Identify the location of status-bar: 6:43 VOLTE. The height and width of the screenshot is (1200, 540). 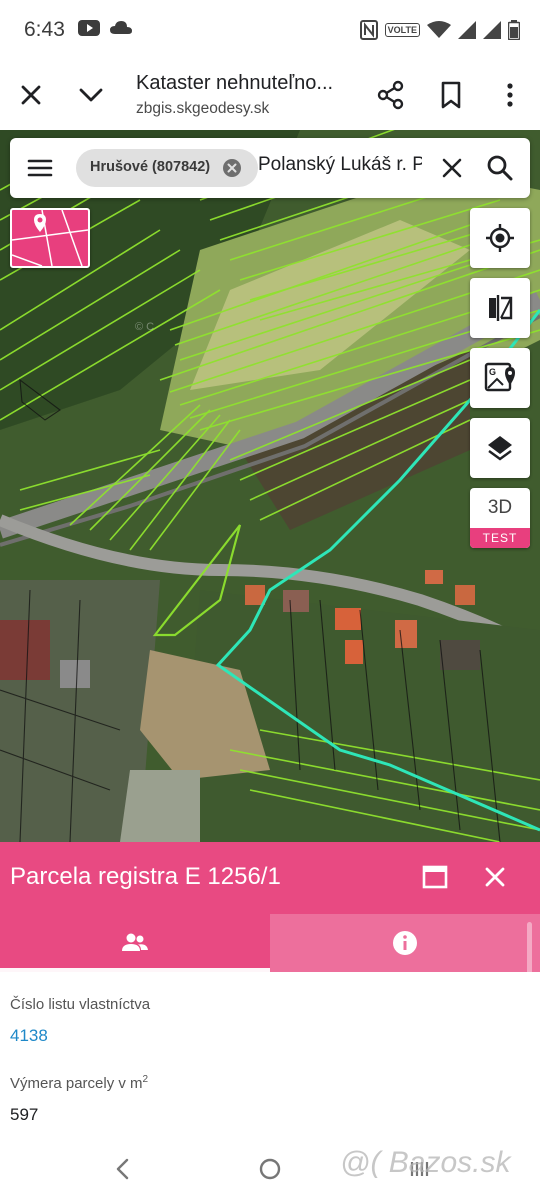
(270, 31).